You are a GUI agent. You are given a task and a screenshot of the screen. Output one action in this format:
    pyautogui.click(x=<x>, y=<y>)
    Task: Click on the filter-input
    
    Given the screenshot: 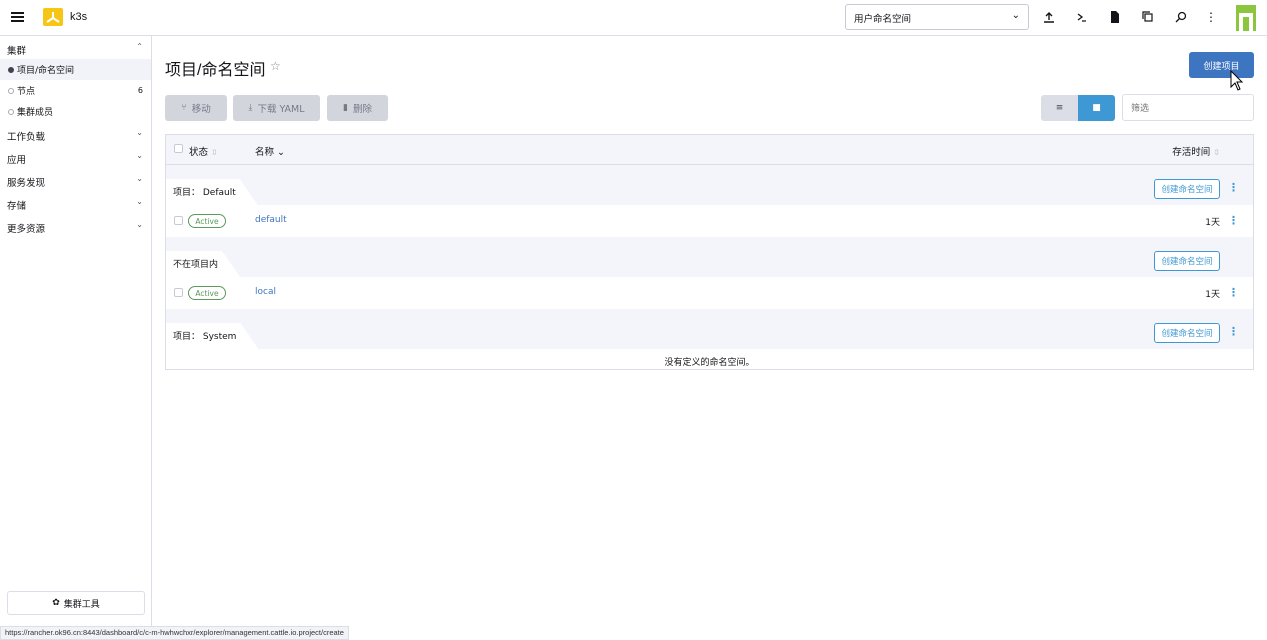 What is the action you would take?
    pyautogui.click(x=1188, y=107)
    